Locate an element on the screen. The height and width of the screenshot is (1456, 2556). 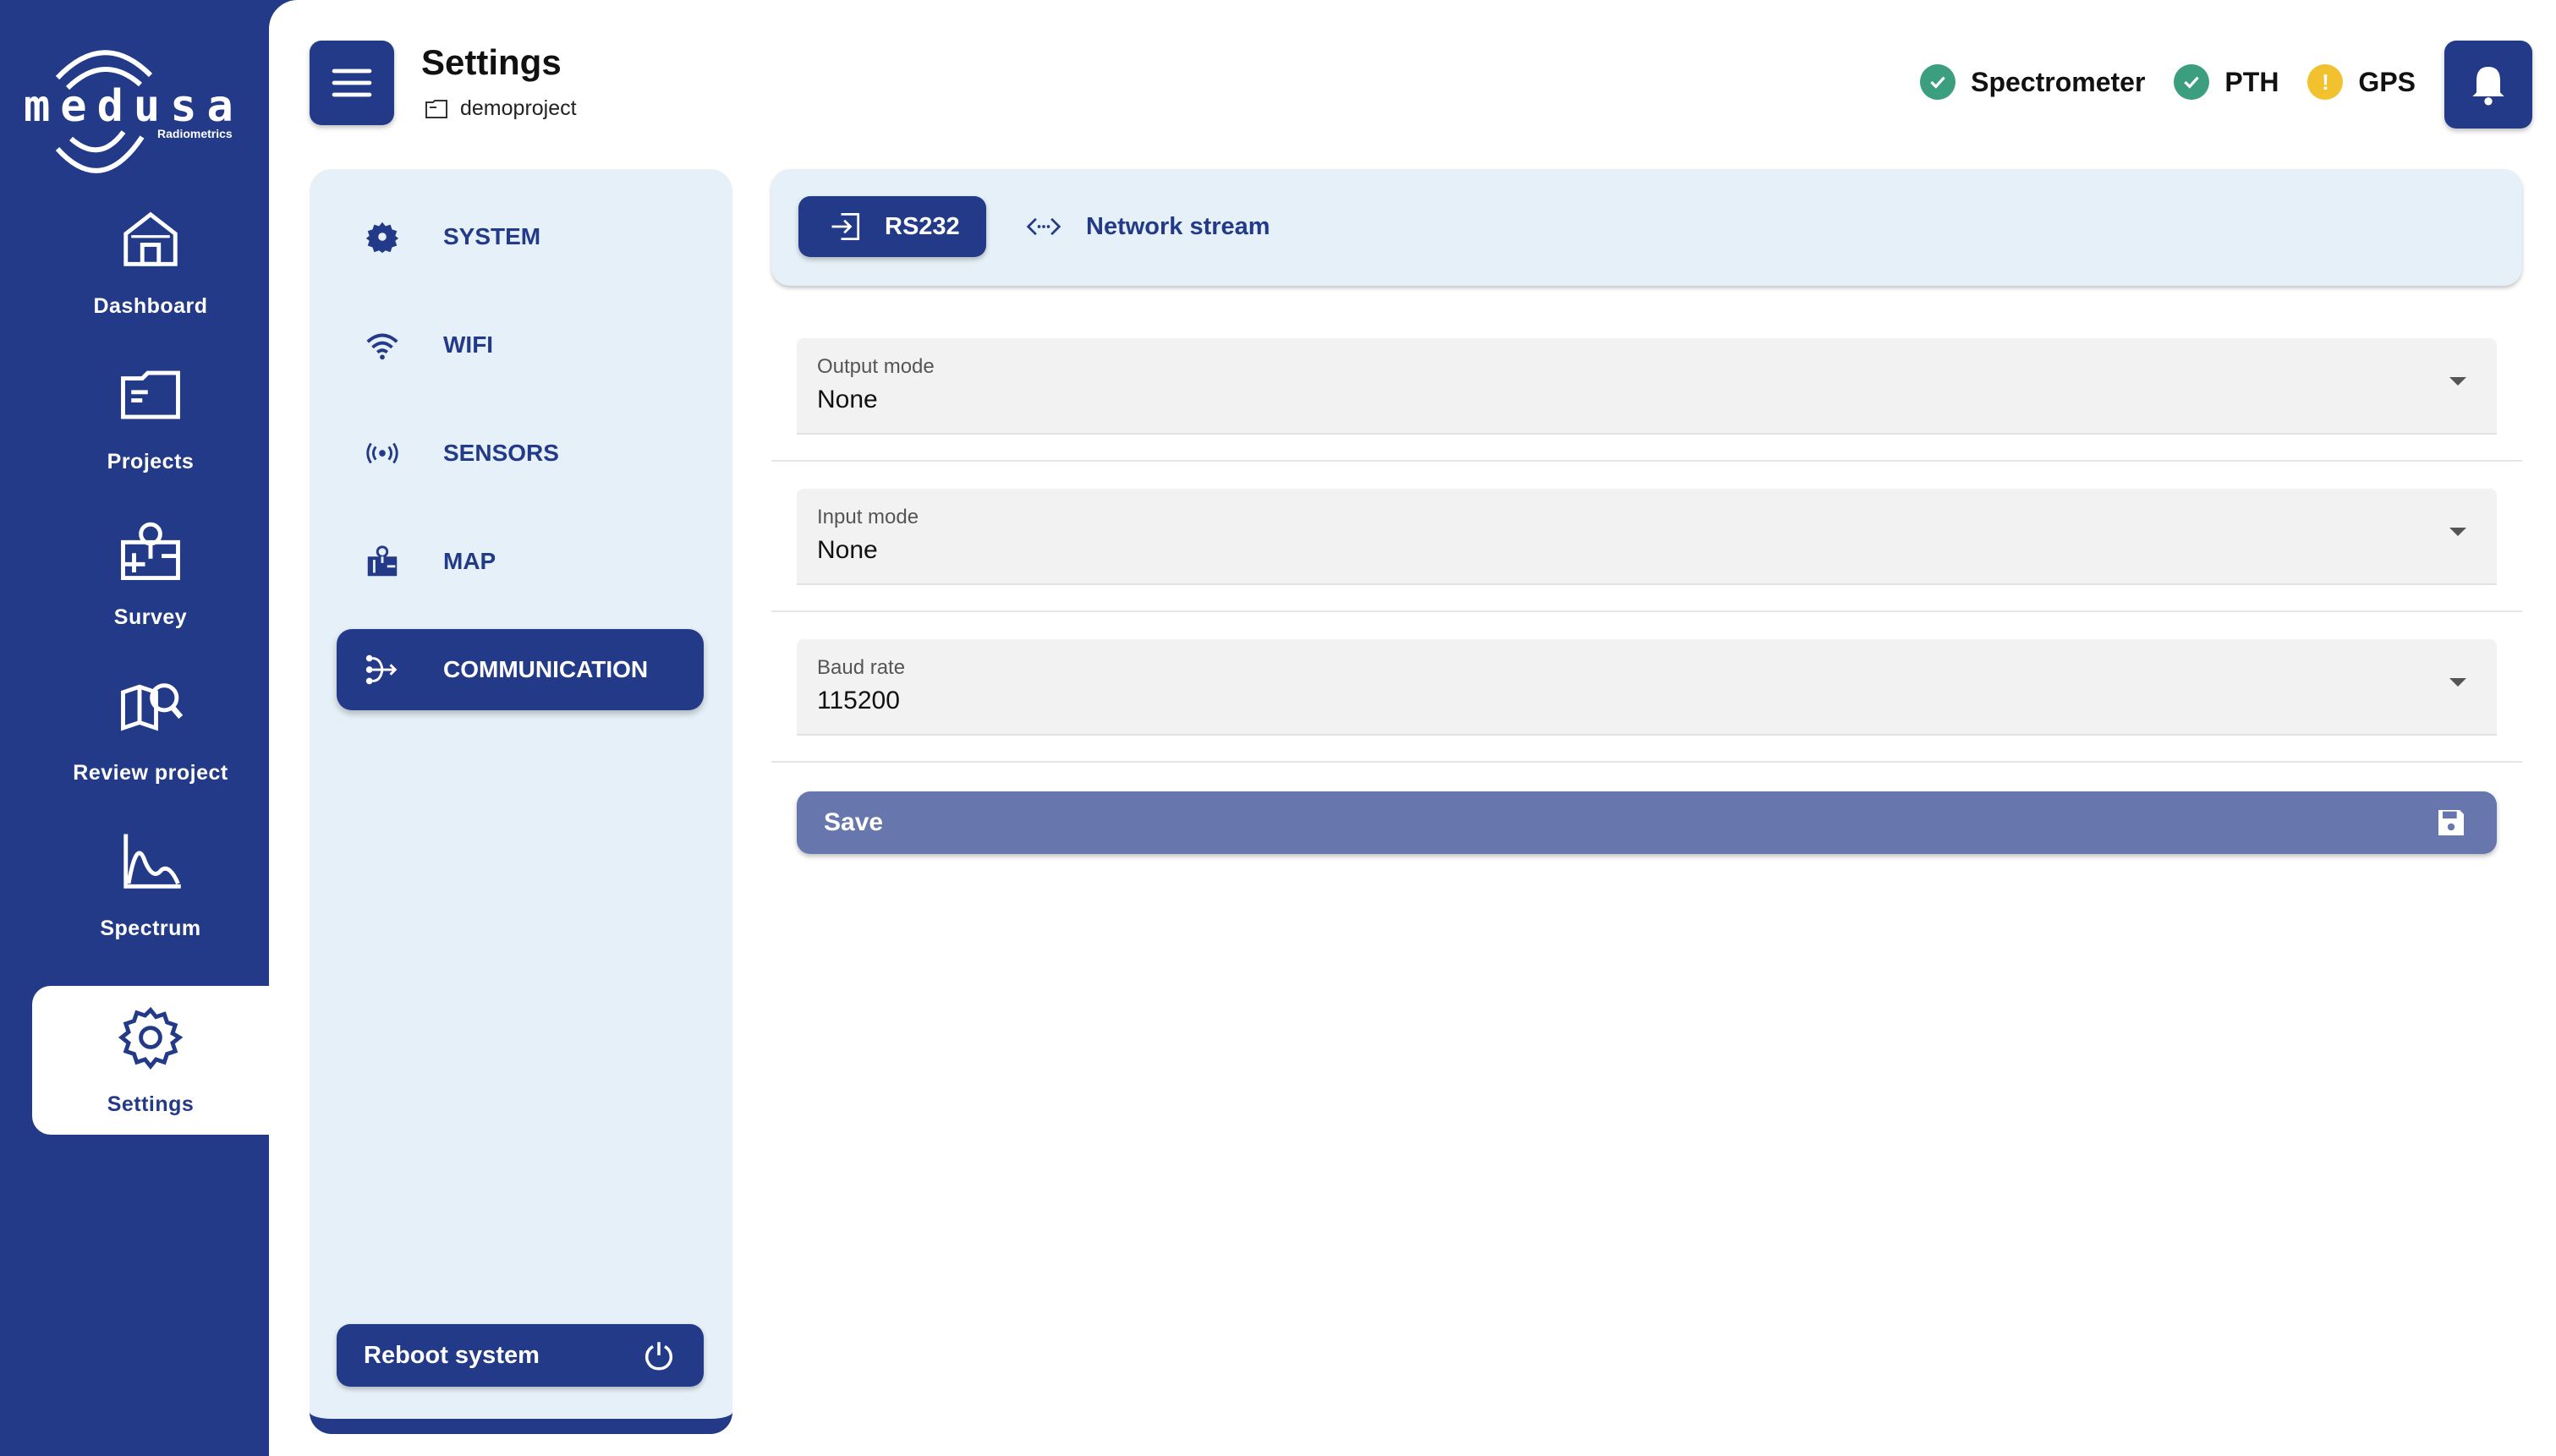
code-brackets-icon is located at coordinates (1043, 226).